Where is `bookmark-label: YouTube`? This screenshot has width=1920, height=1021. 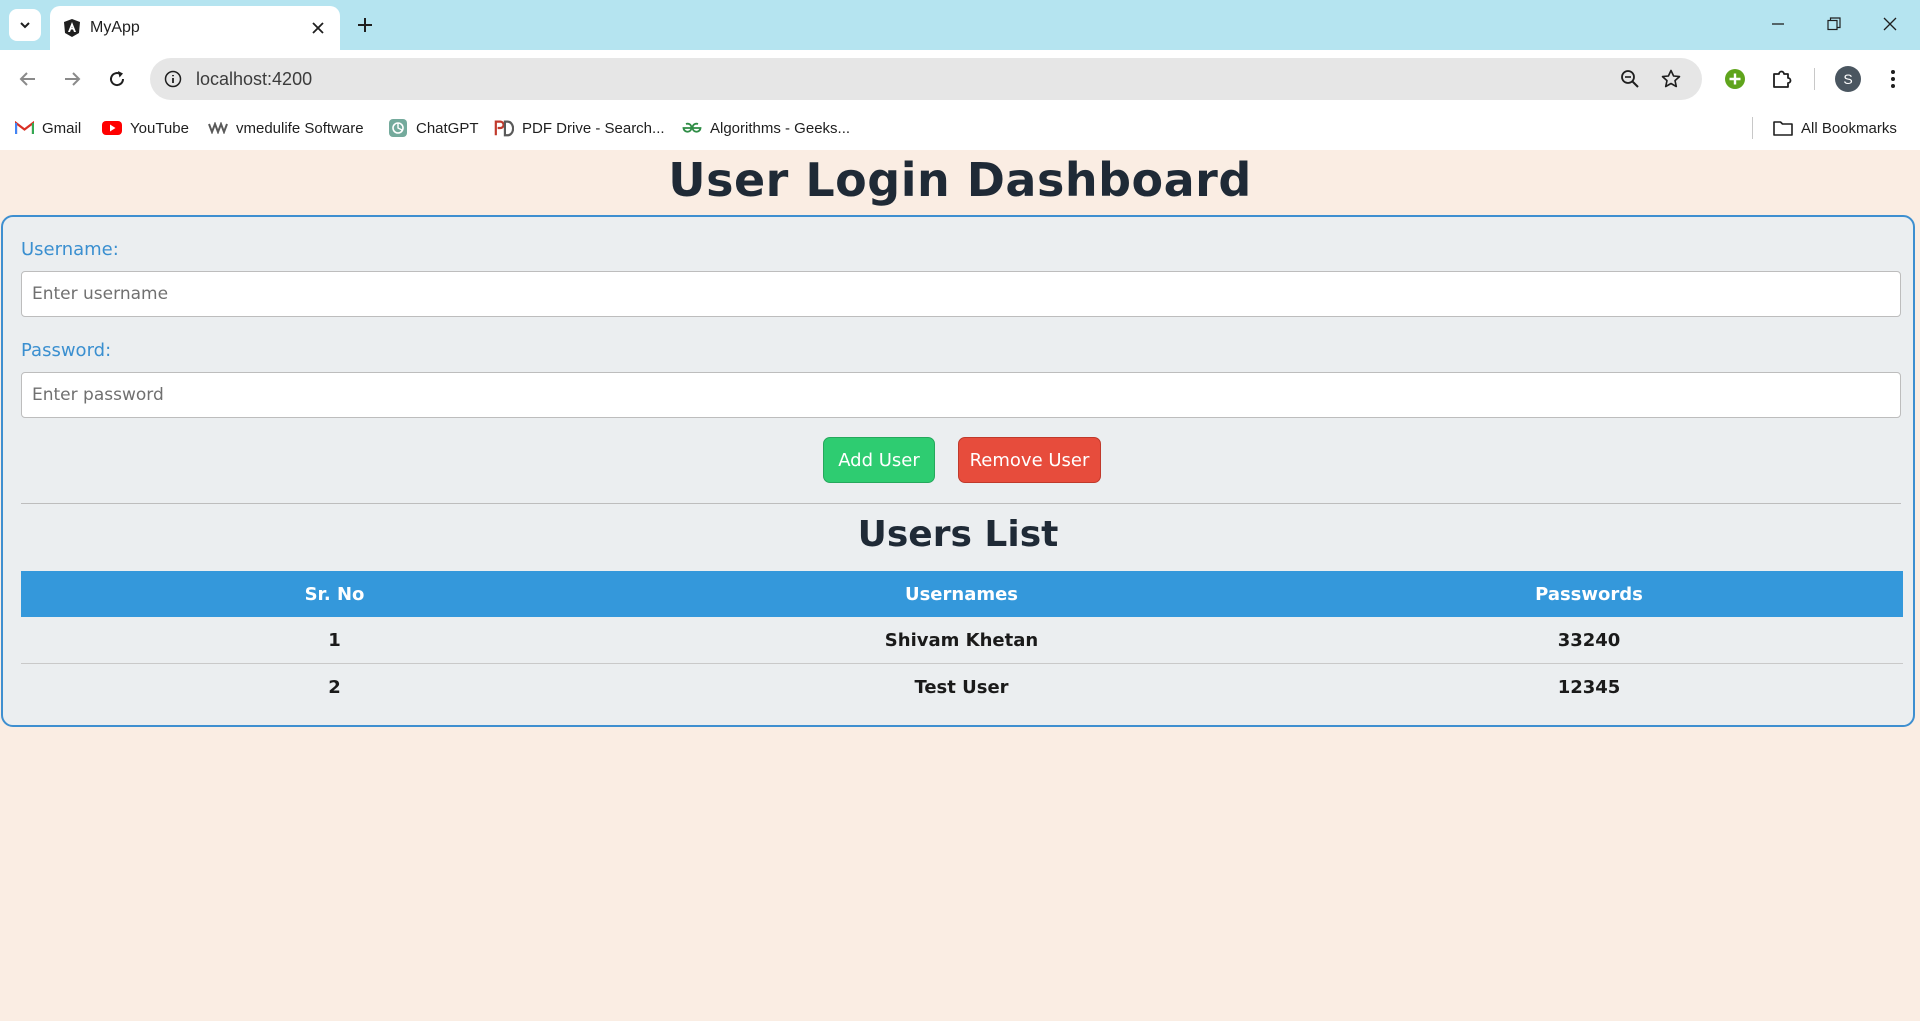
bookmark-label: YouTube is located at coordinates (159, 128).